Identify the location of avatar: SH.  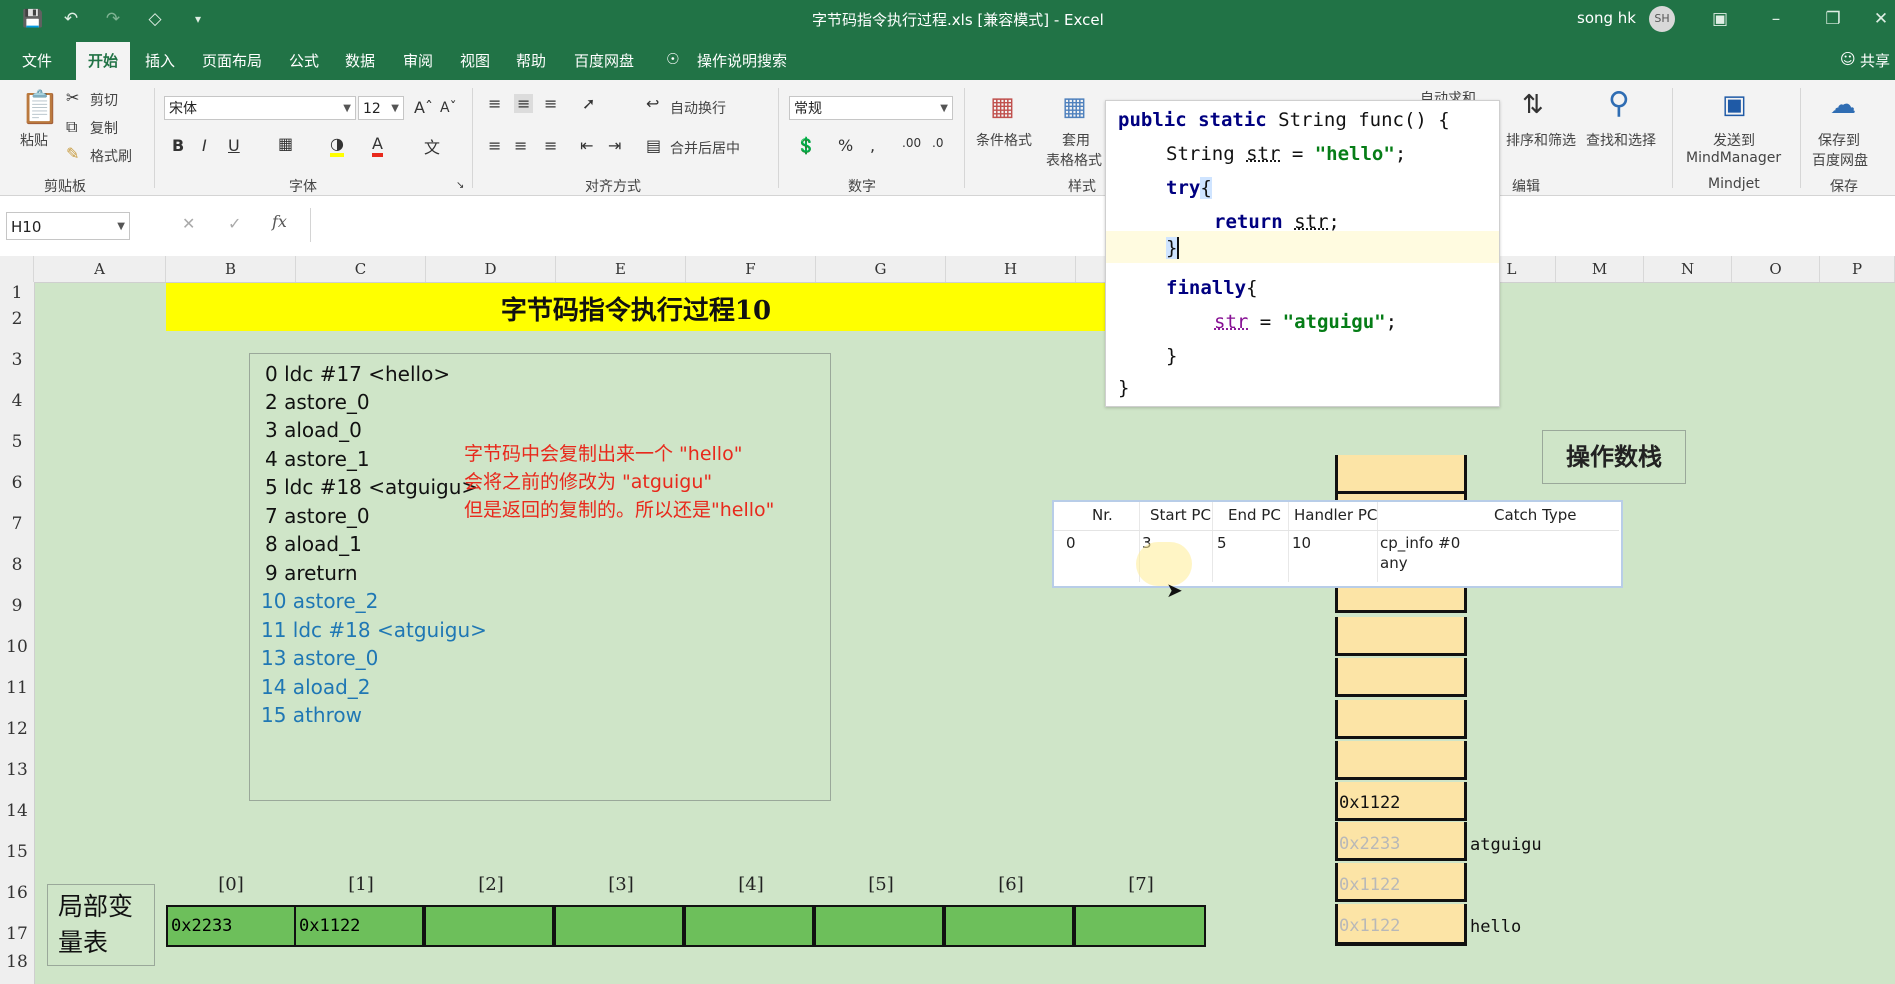
(1662, 19).